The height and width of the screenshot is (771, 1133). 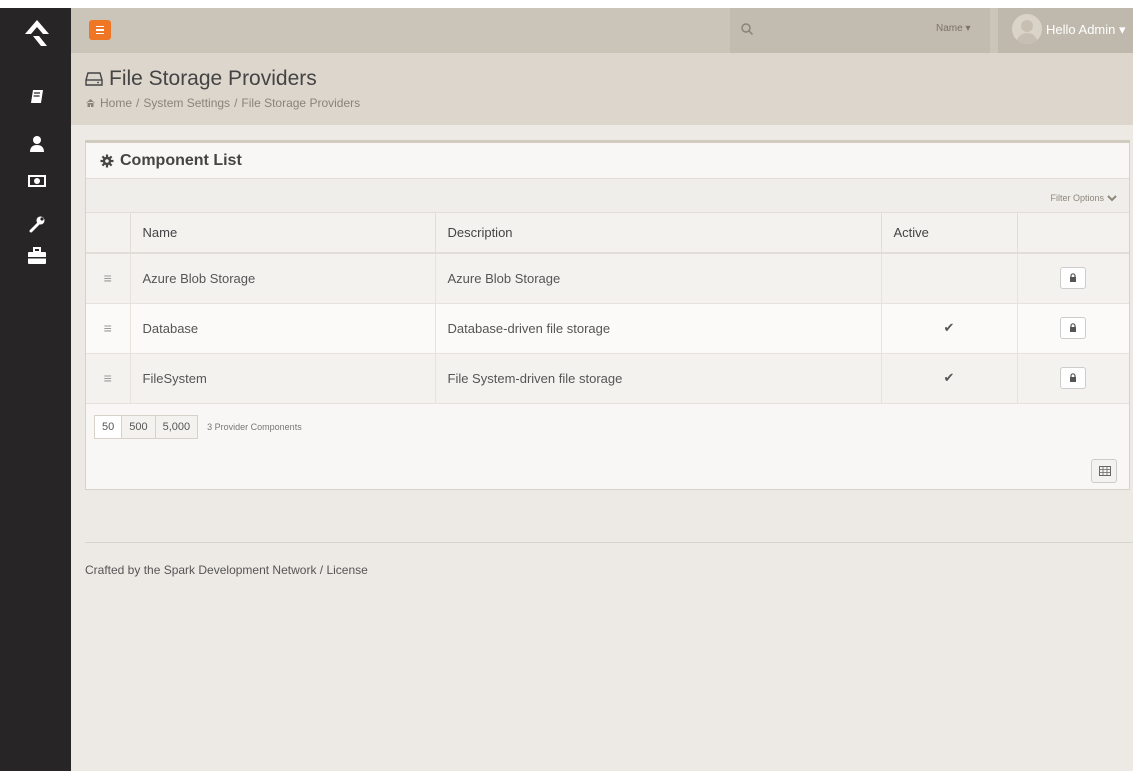 What do you see at coordinates (138, 427) in the screenshot?
I see `page-size-500: 500` at bounding box center [138, 427].